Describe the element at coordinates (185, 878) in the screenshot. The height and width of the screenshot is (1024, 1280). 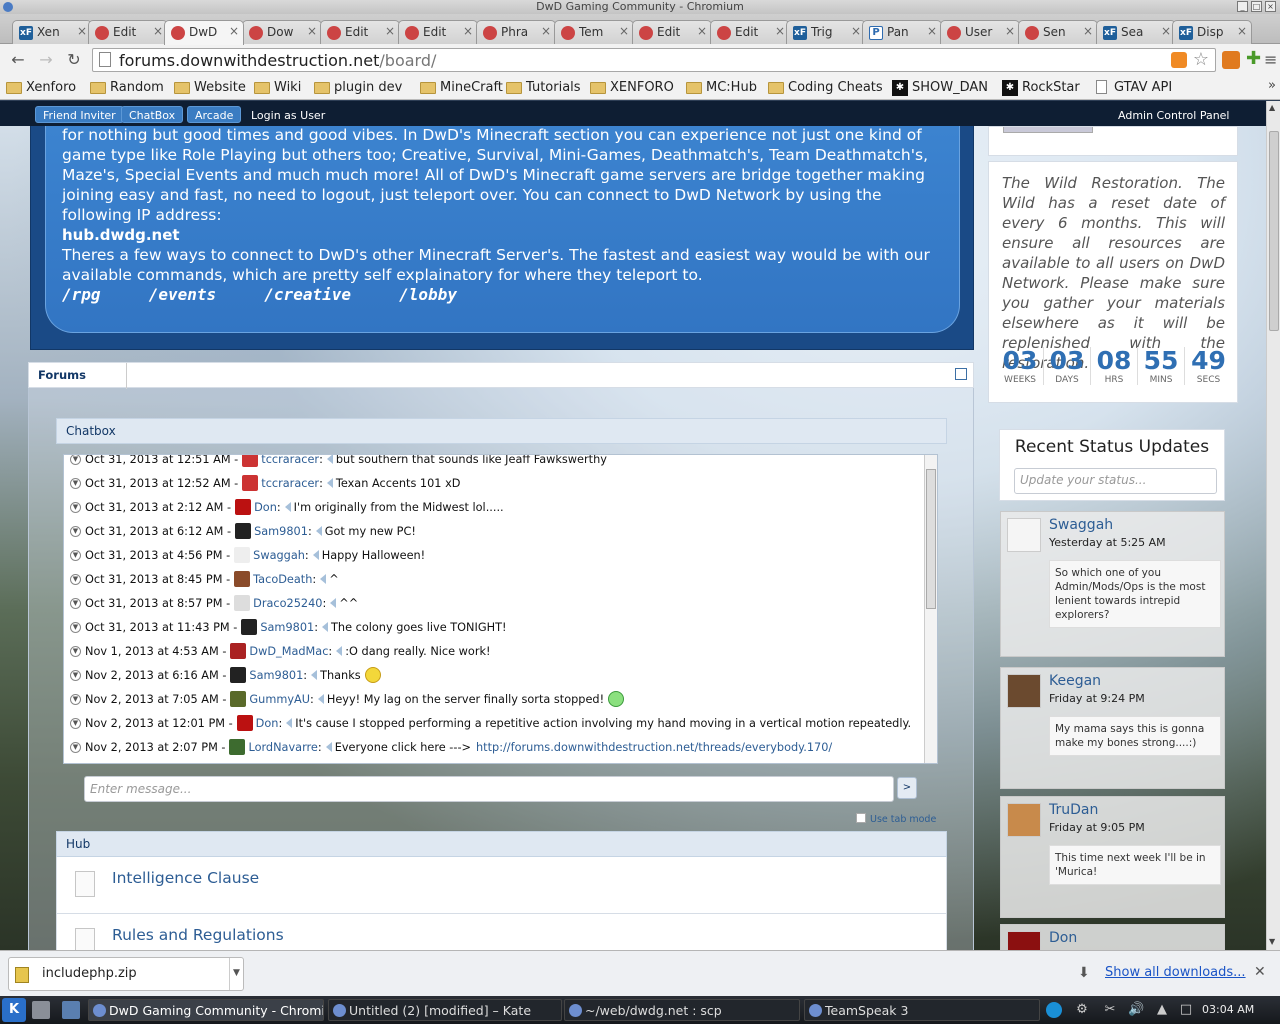
I see `forum-node-title: Intelligence Clause` at that location.